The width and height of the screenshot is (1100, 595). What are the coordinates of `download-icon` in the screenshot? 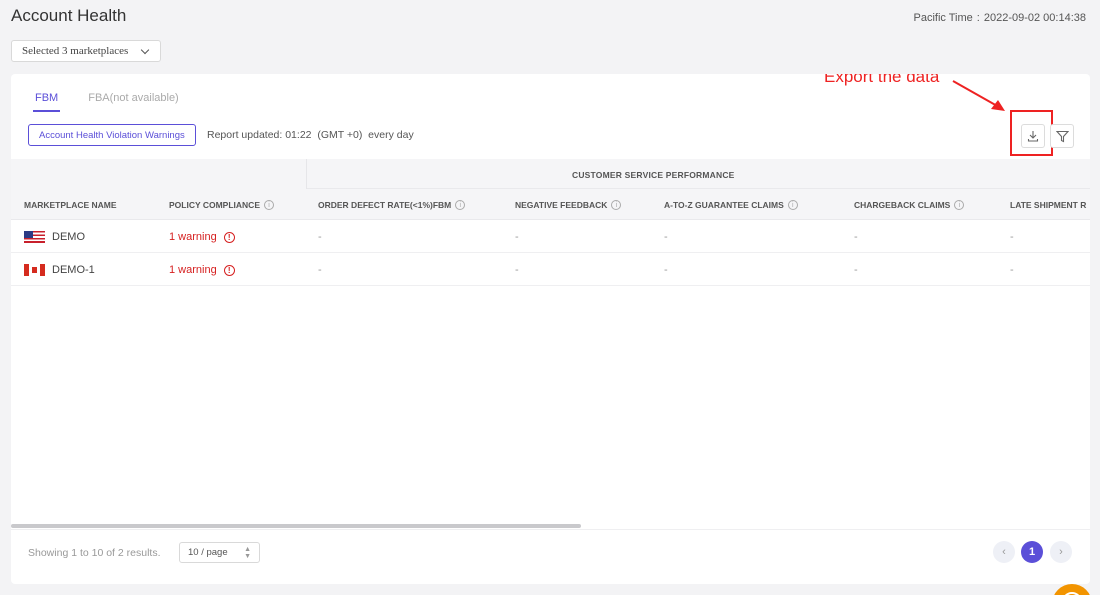 It's located at (1033, 136).